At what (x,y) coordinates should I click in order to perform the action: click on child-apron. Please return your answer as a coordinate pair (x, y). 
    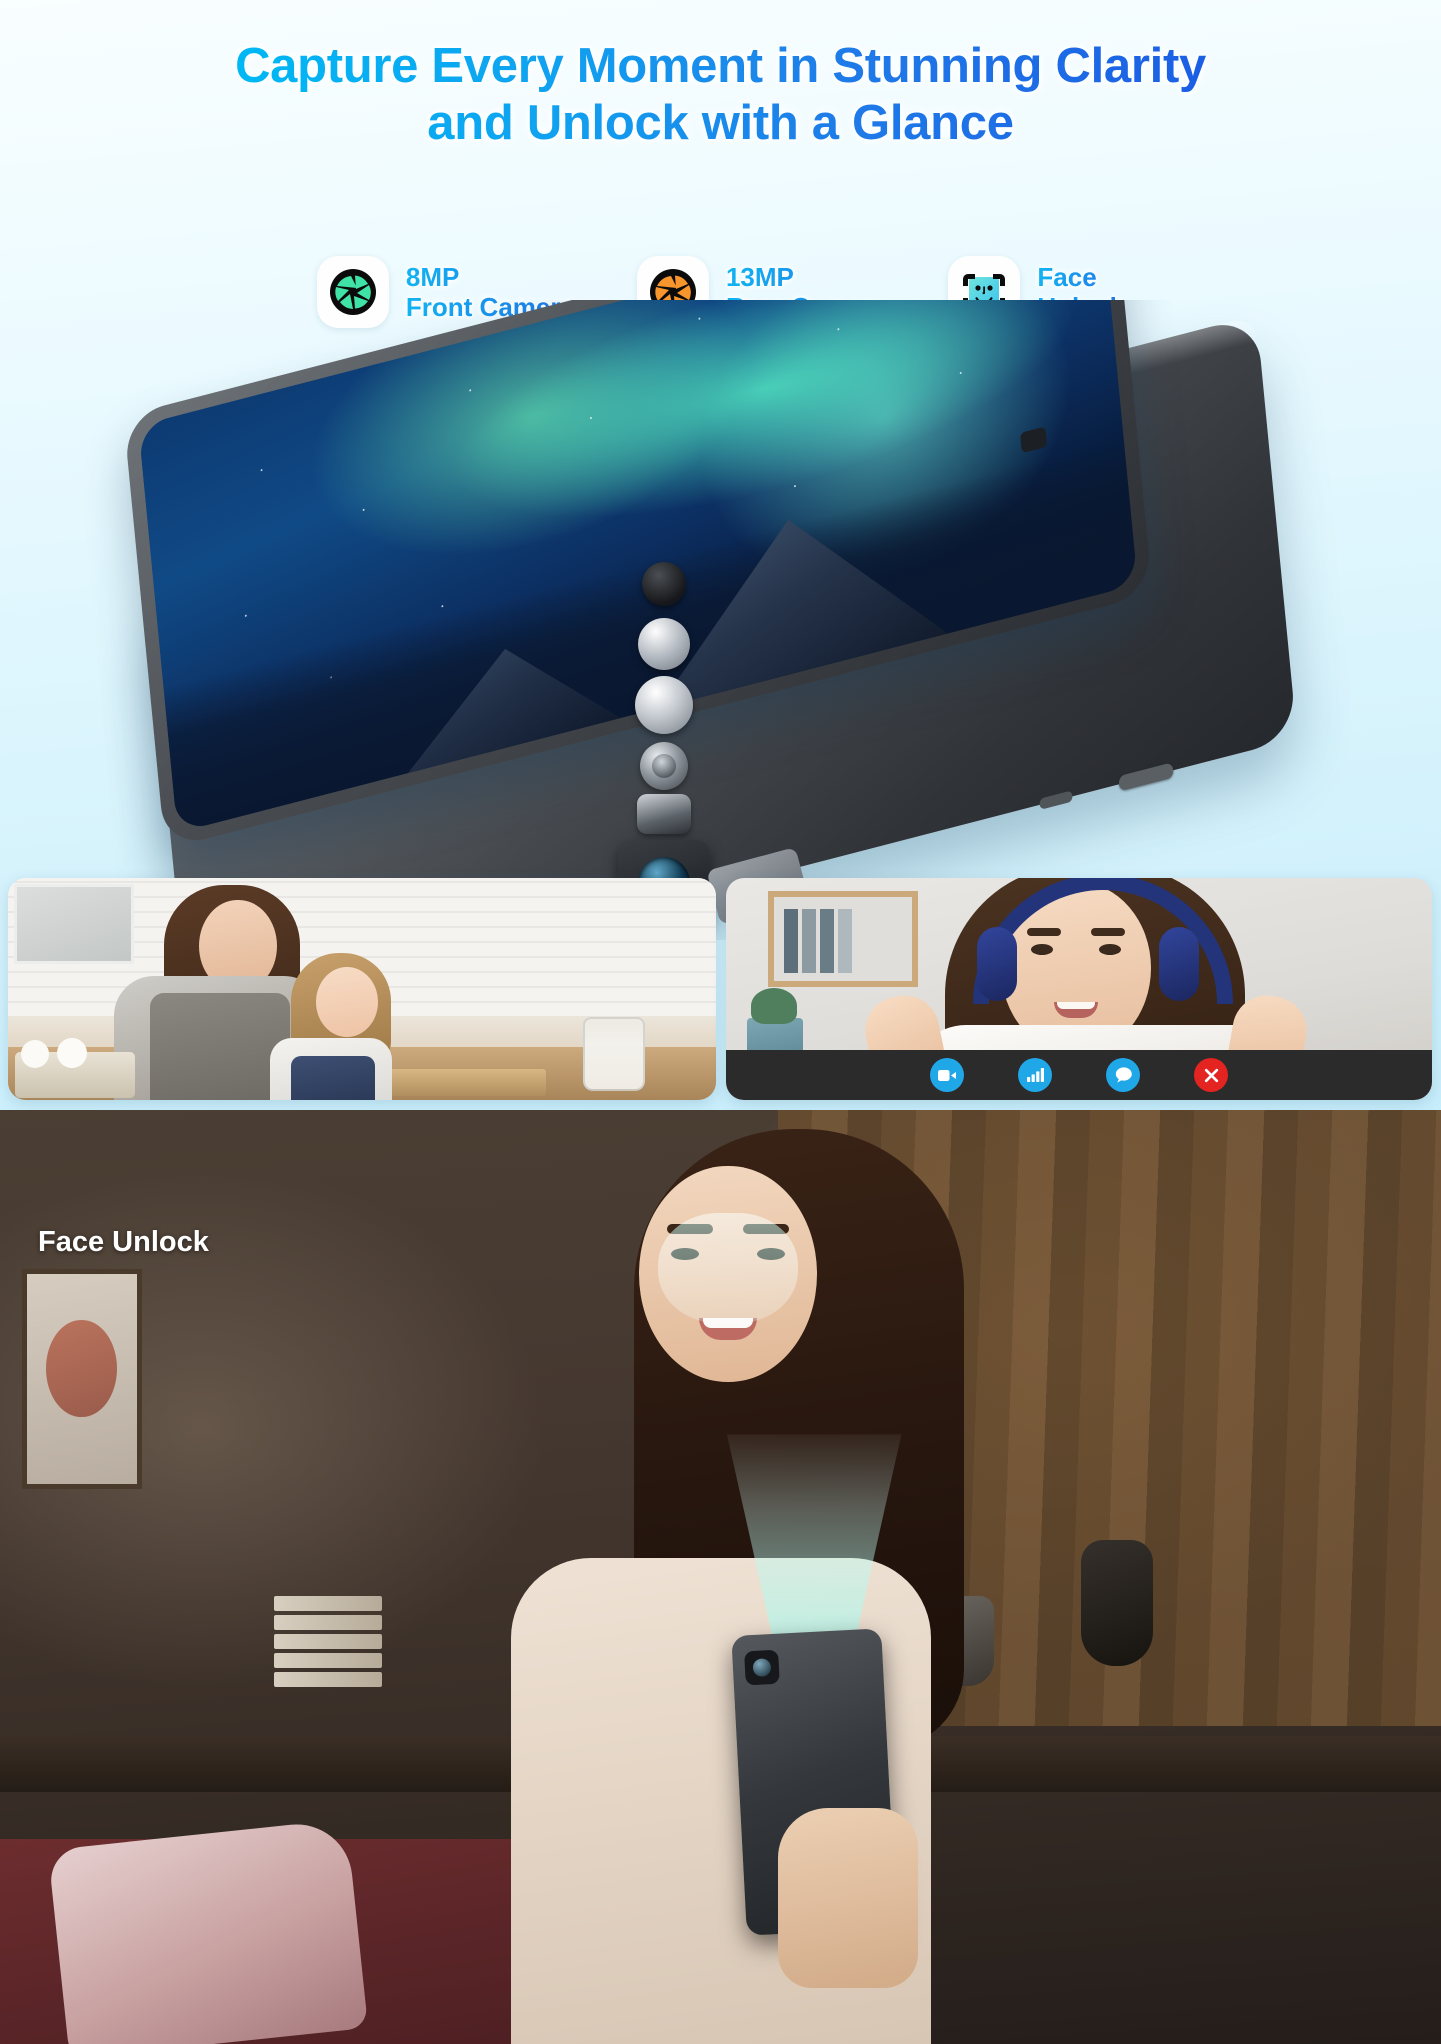
    Looking at the image, I should click on (333, 1077).